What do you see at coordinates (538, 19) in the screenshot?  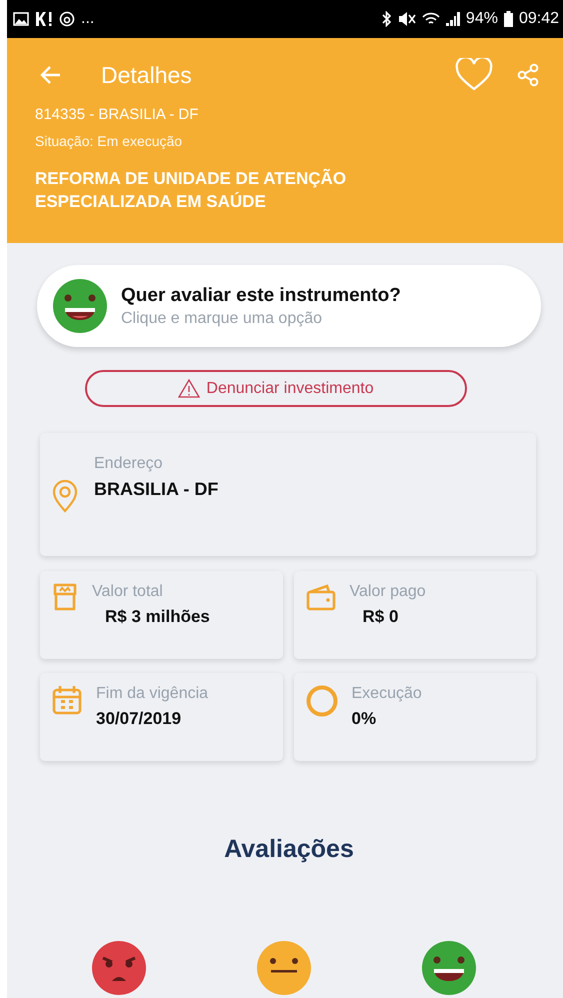 I see `clock: 09:42` at bounding box center [538, 19].